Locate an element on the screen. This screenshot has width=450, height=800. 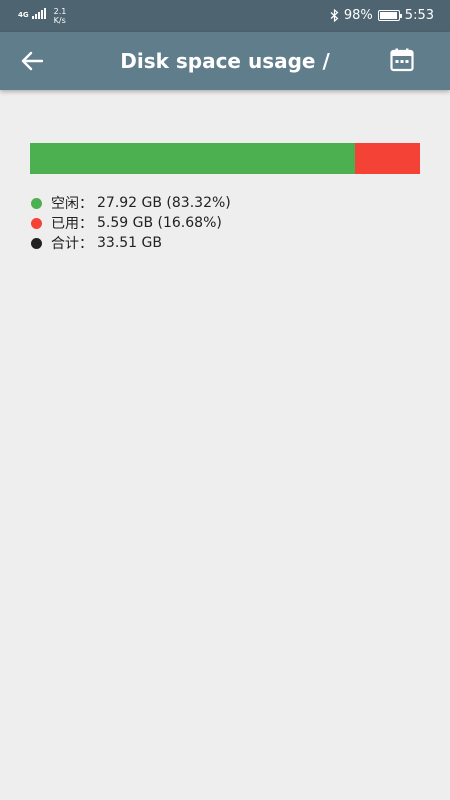
free-value: 27.92 GB (83.32%) is located at coordinates (164, 203).